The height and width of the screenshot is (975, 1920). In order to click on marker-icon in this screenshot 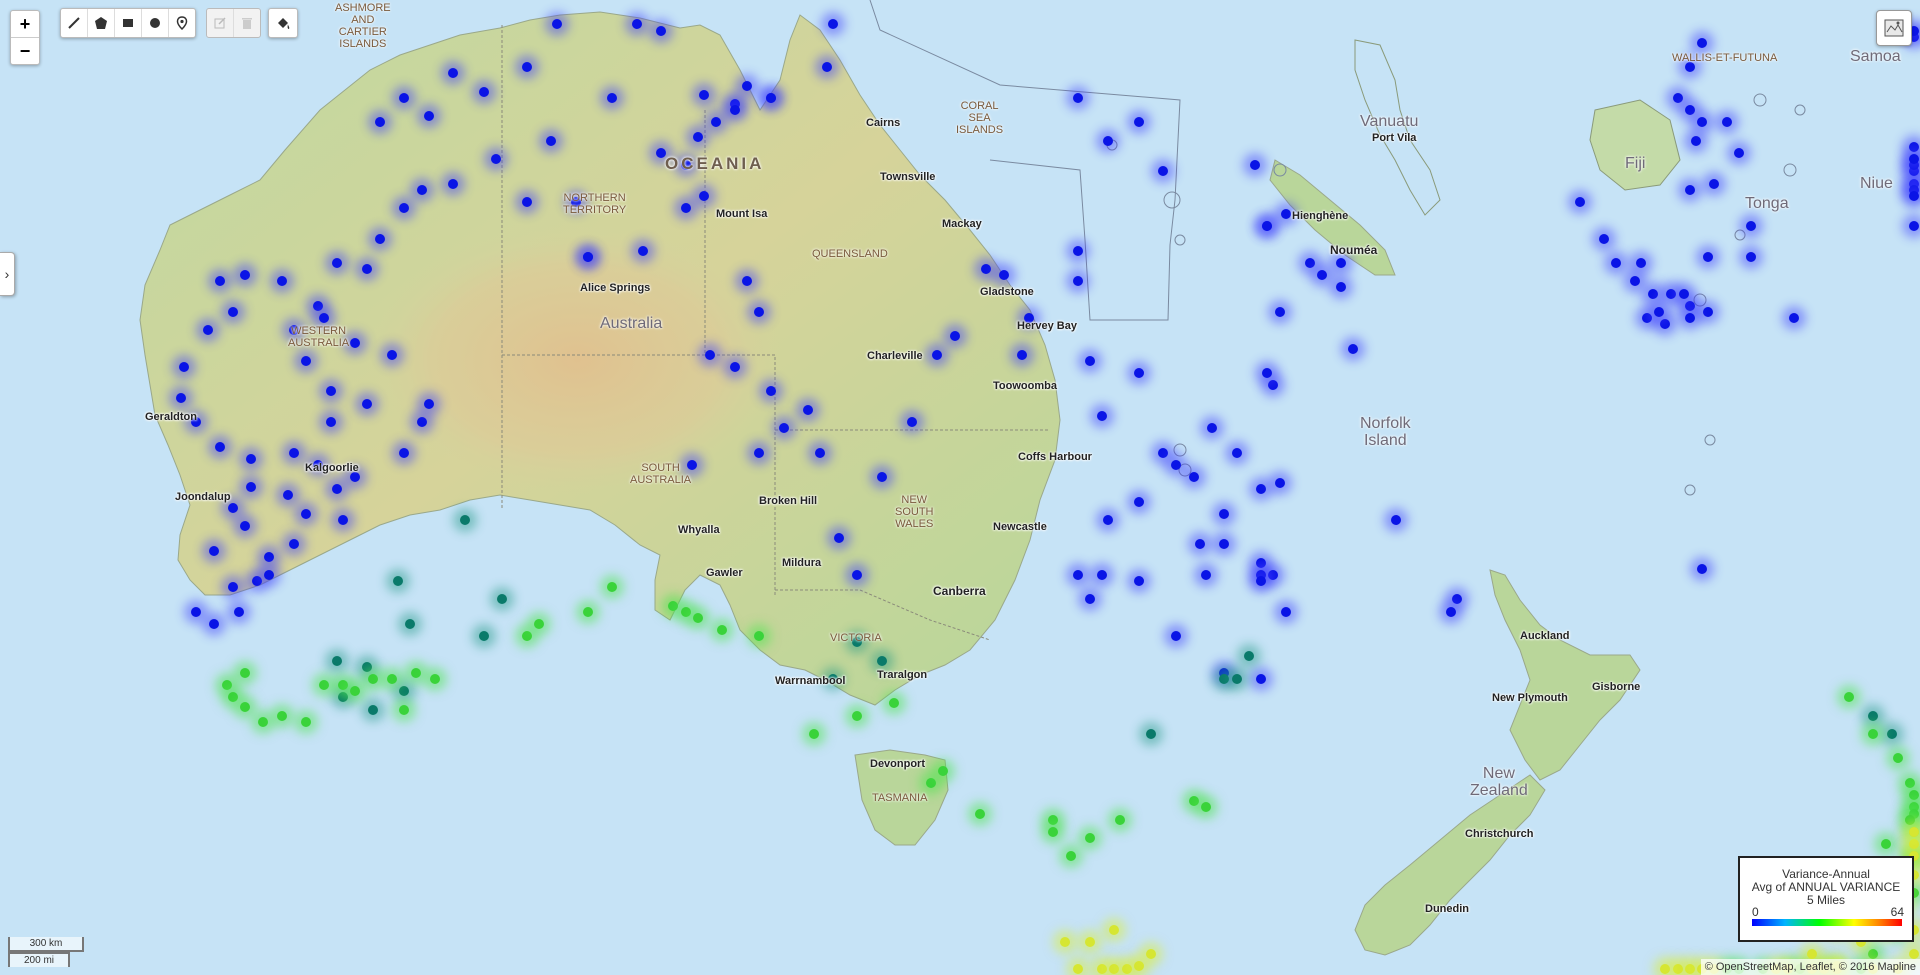, I will do `click(182, 23)`.